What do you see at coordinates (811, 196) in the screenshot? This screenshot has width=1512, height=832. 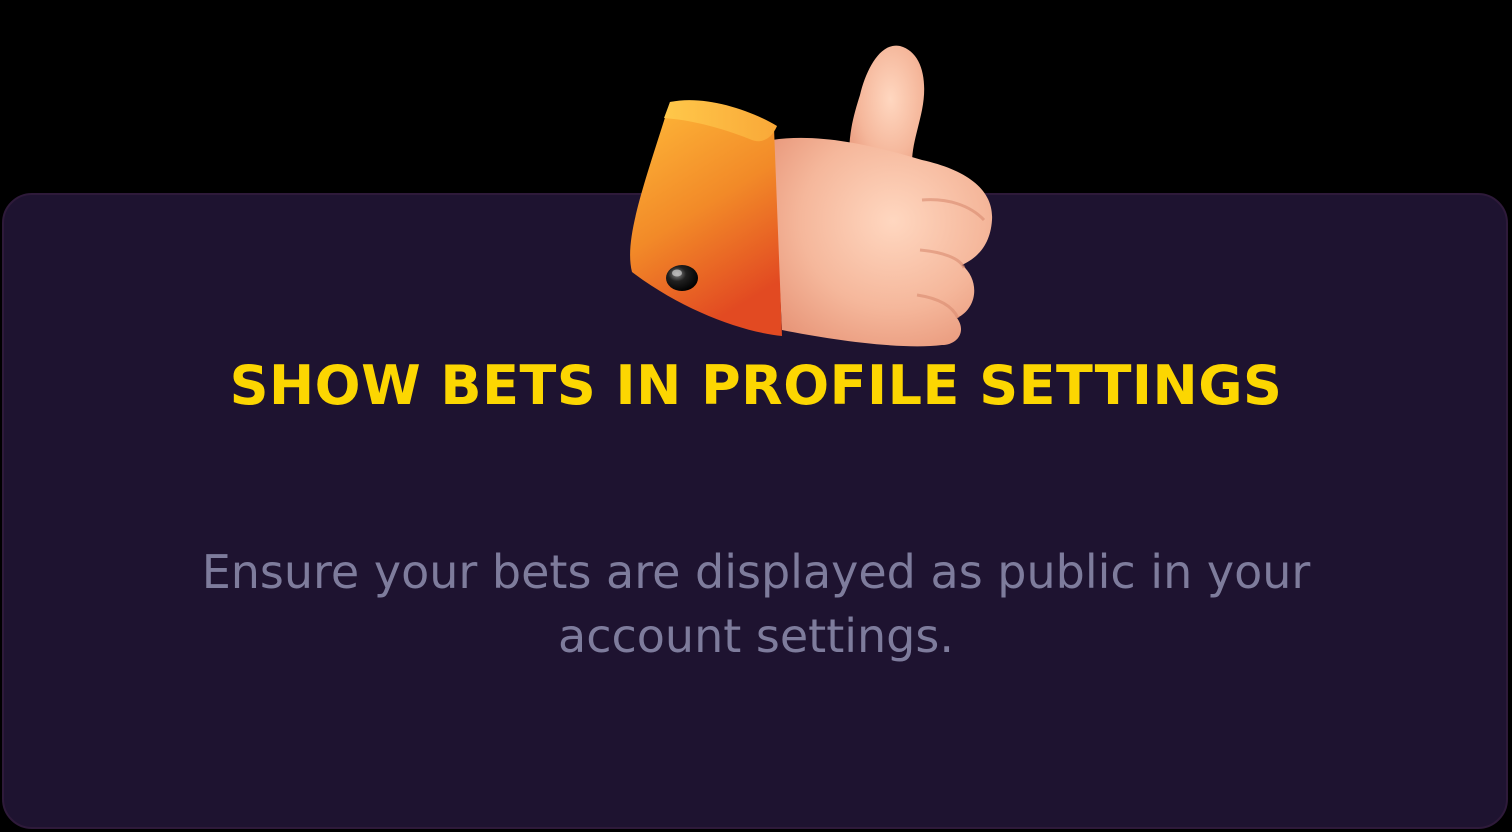 I see `thumbs-up-icon` at bounding box center [811, 196].